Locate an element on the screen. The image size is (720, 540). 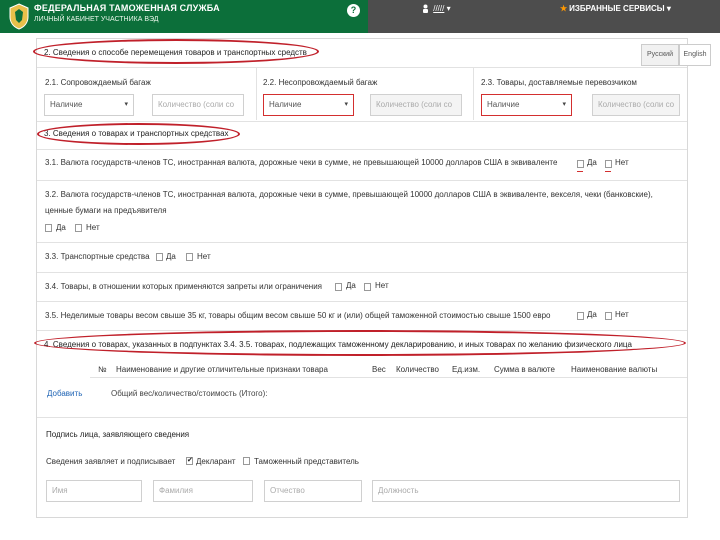
col-2-1-qty-input: Количество (соли со is located at coordinates (198, 105).